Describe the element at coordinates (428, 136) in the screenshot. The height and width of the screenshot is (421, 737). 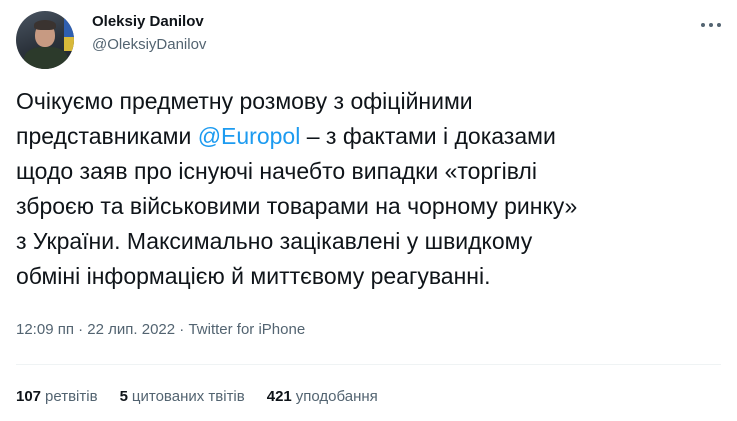
I see `tweet-text-segment: – з фактами і доказами` at that location.